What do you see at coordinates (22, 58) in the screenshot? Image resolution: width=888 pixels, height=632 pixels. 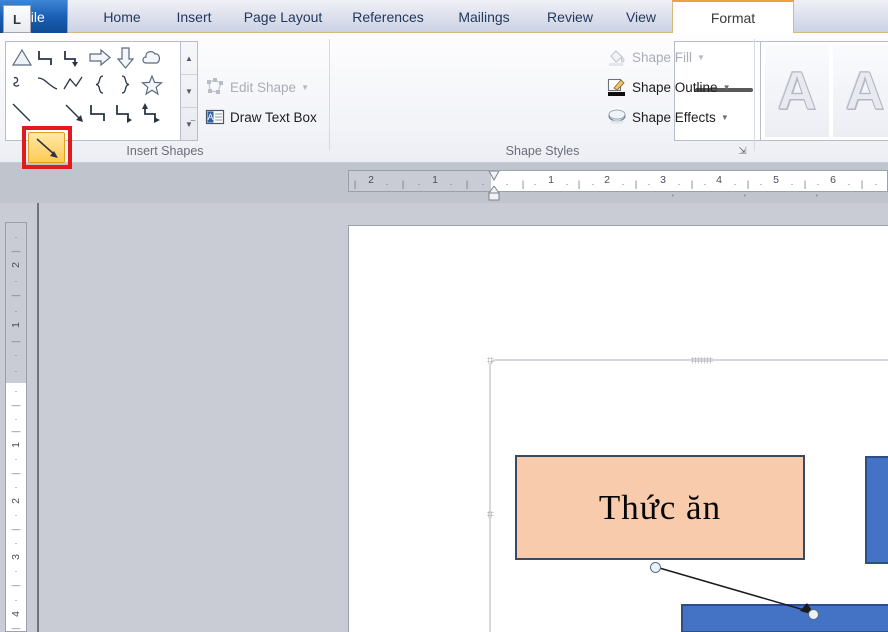 I see `right-triangle-shape` at bounding box center [22, 58].